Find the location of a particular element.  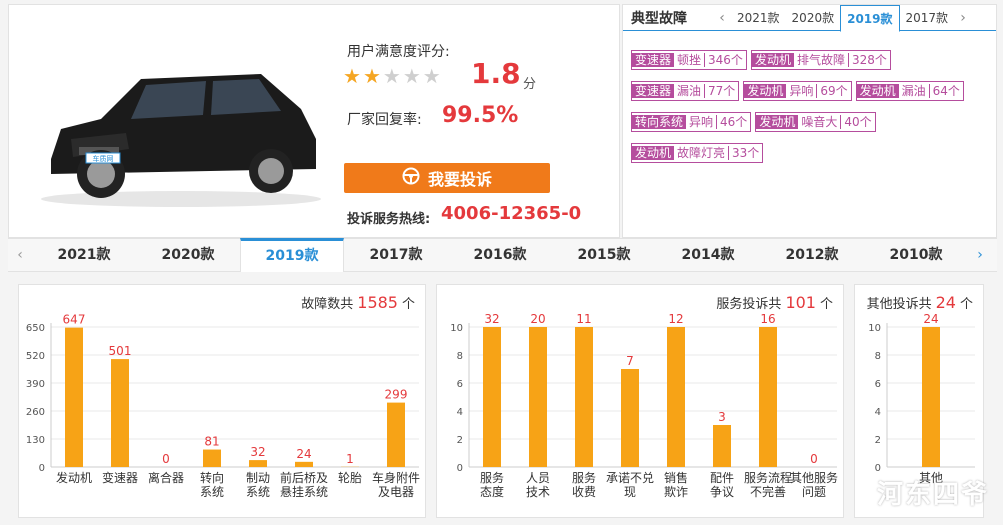

x-tick-label: 转向 is located at coordinates (212, 477).